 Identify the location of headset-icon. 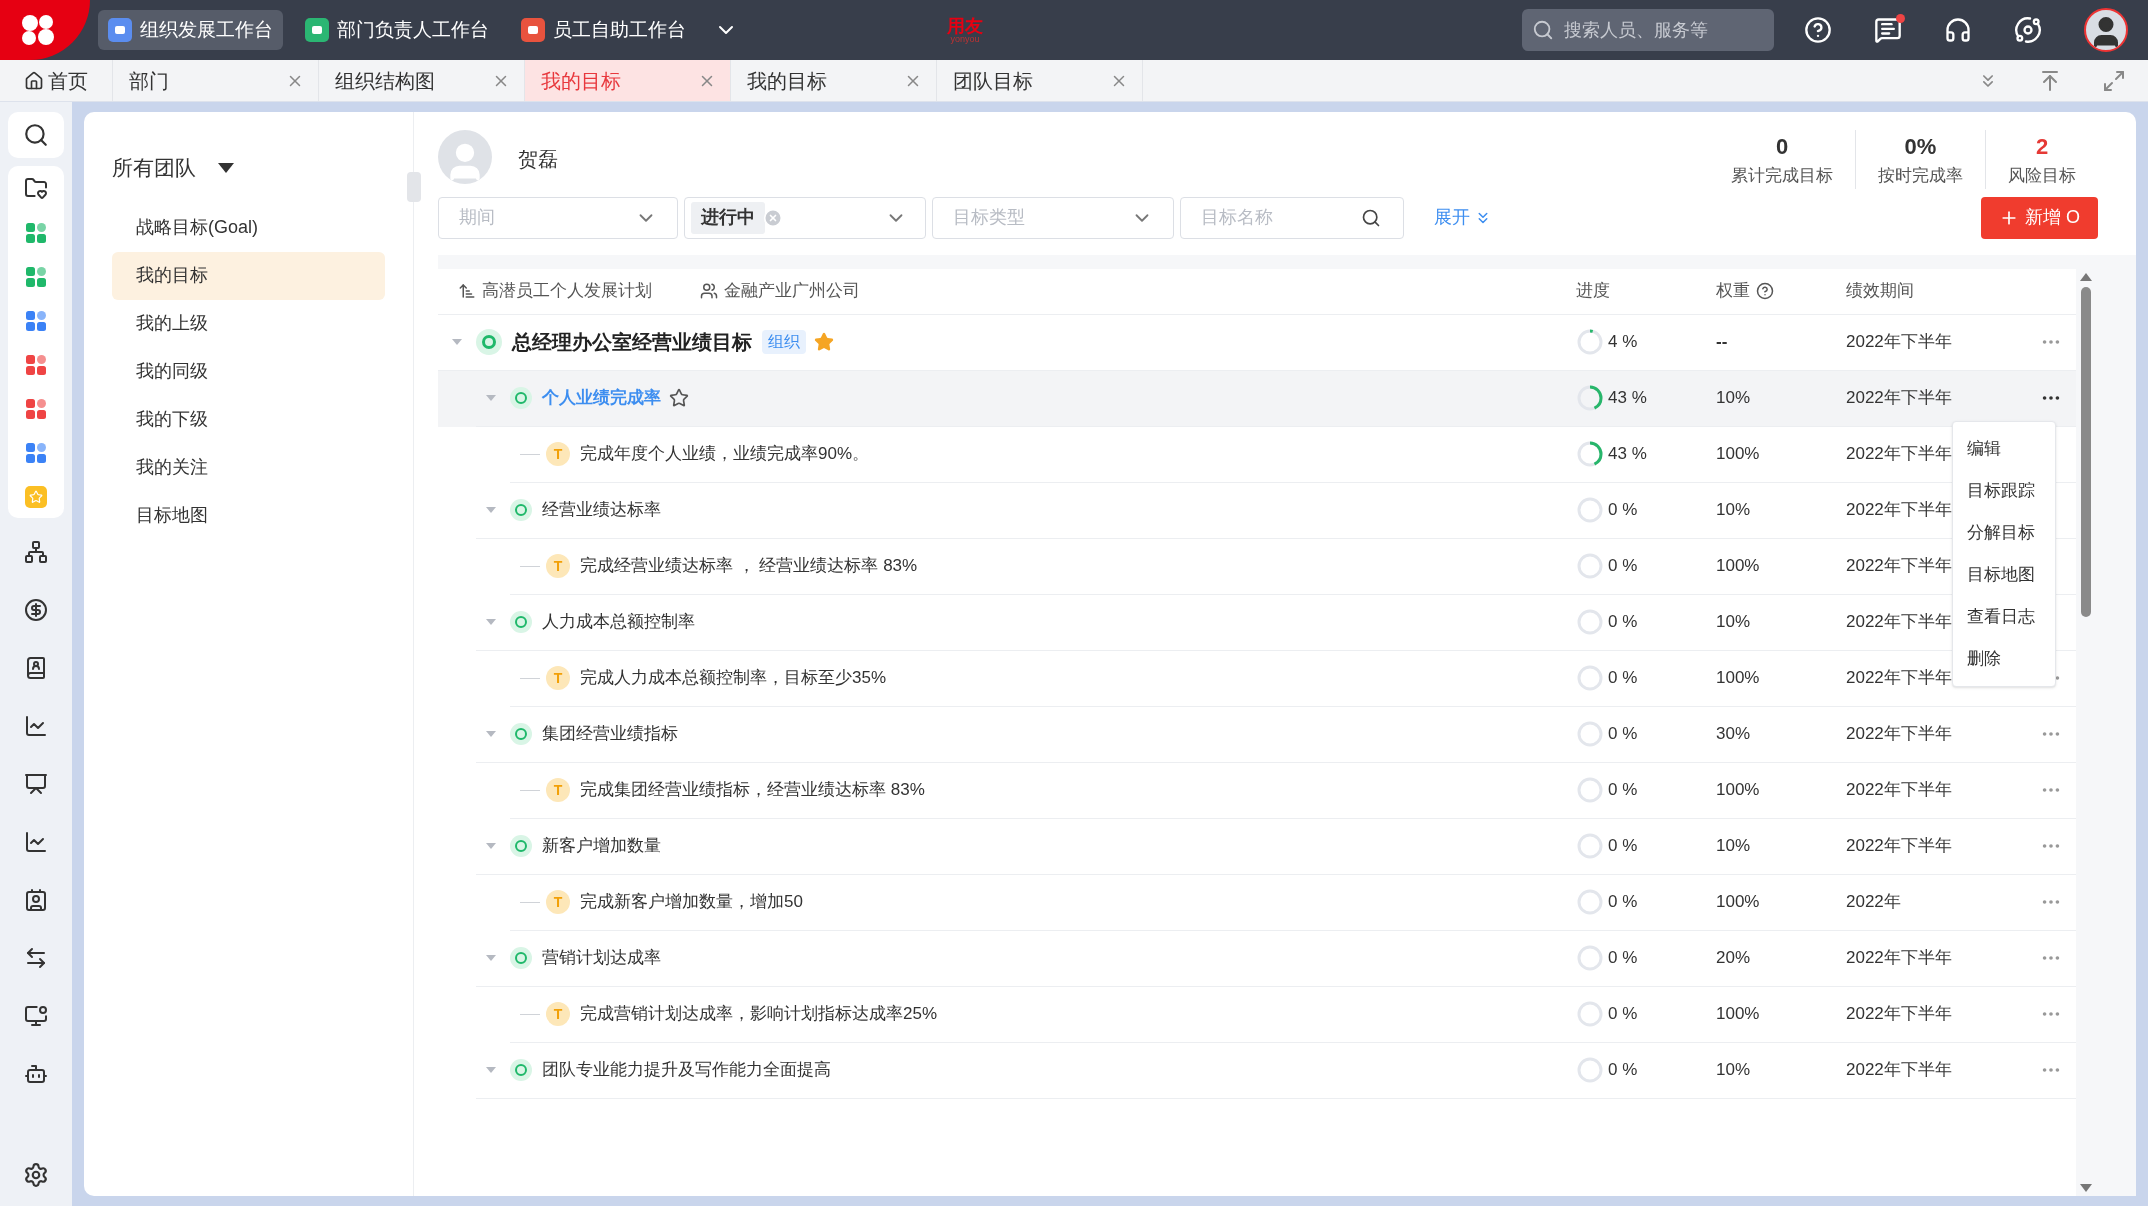
(1958, 30).